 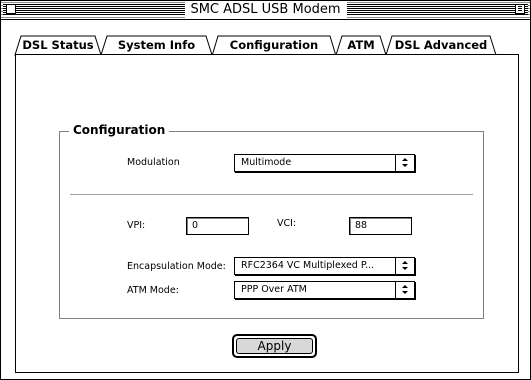 I want to click on apply-button: Apply, so click(x=274, y=346).